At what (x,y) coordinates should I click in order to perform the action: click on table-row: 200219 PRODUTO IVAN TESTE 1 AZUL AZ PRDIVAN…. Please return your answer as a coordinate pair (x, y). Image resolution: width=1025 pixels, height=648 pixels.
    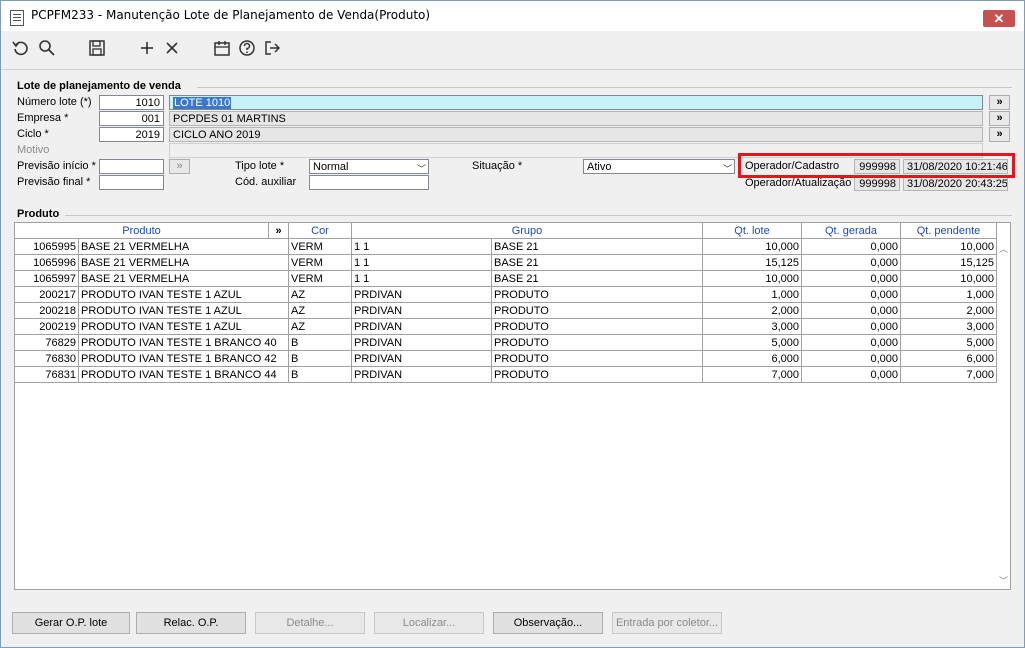
    Looking at the image, I should click on (506, 327).